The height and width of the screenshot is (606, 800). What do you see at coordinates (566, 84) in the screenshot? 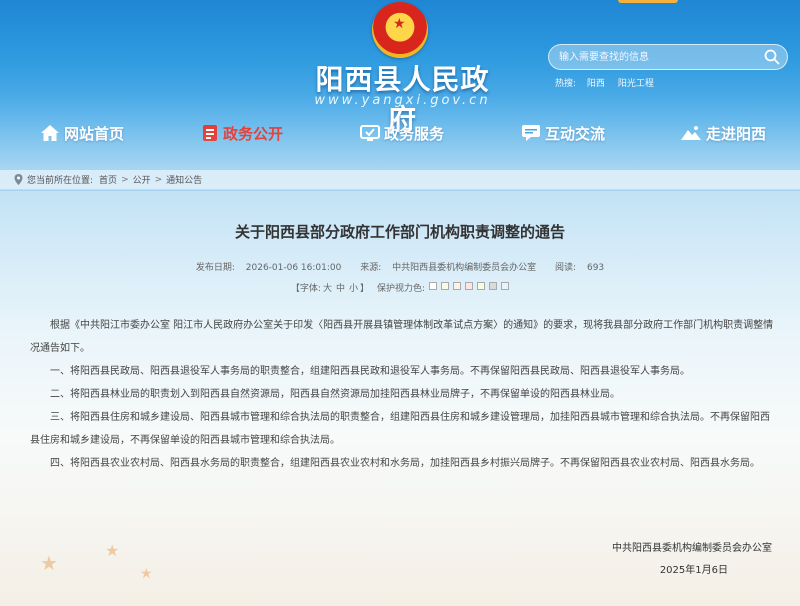
I see `hot-search-label: 热搜:` at bounding box center [566, 84].